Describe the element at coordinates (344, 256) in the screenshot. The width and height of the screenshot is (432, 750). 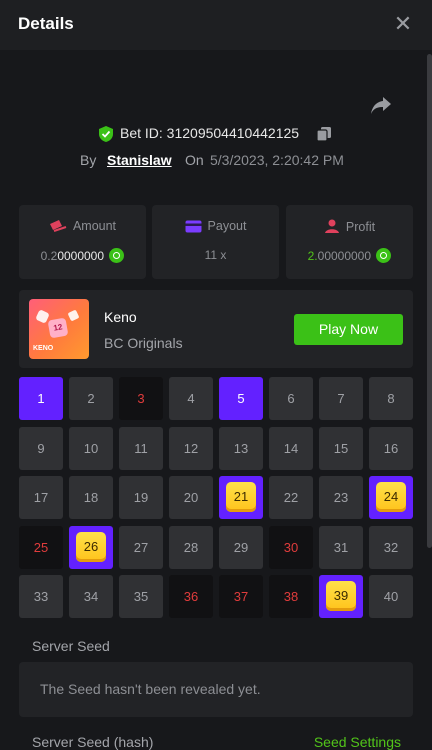
I see `profit-value-decimals: 00000000` at that location.